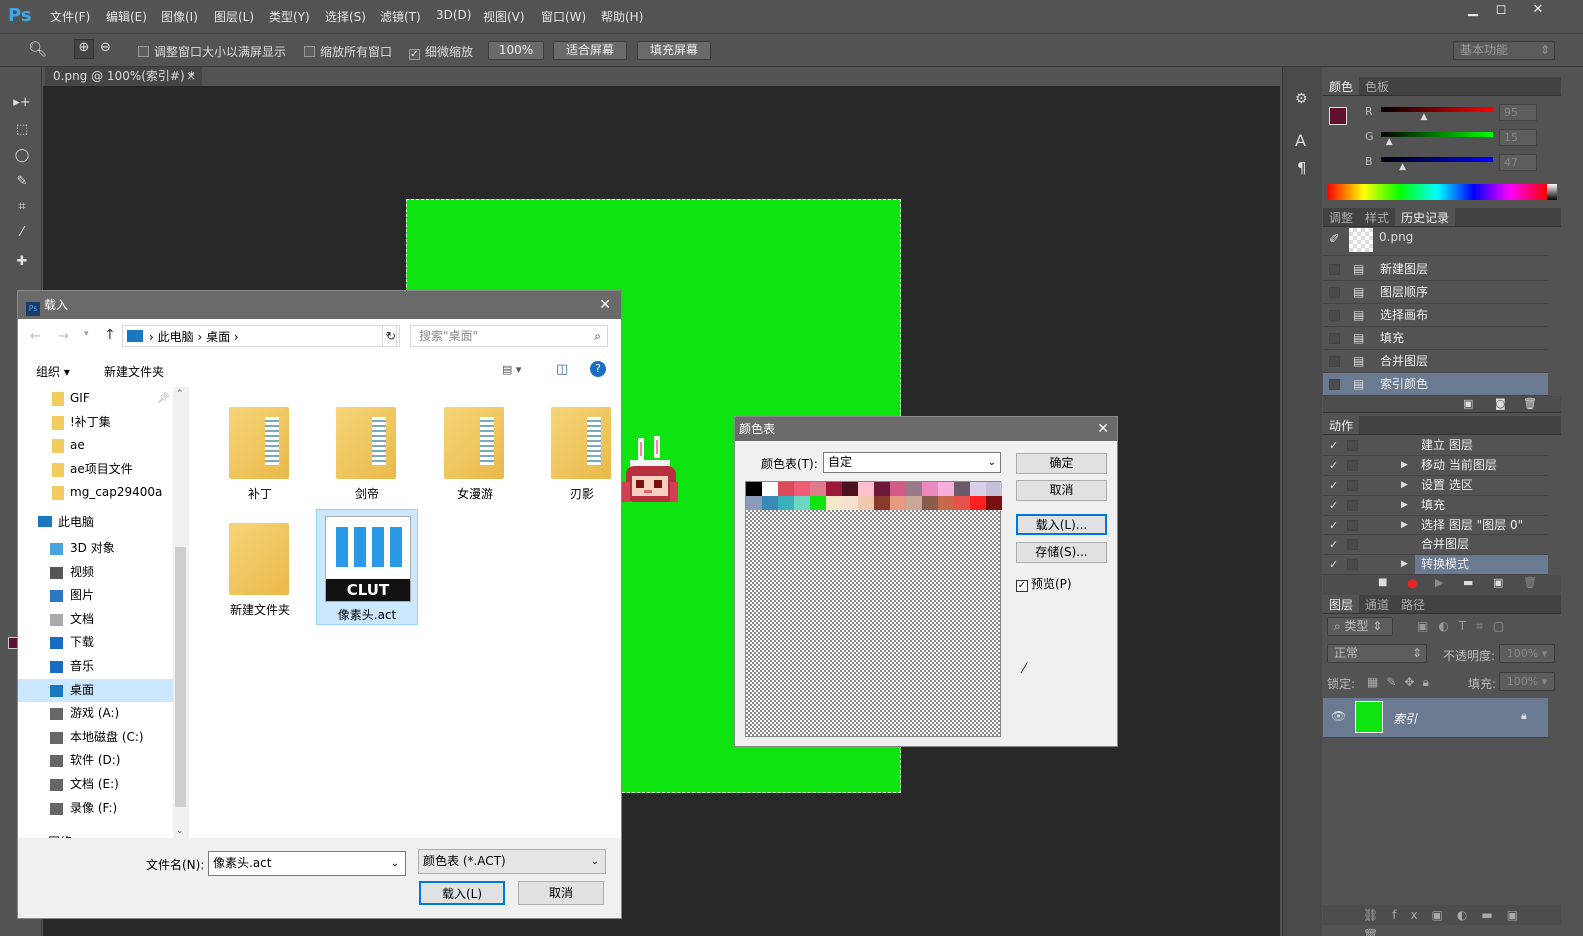 Image resolution: width=1583 pixels, height=936 pixels. Describe the element at coordinates (504, 16) in the screenshot. I see `menu-item: 视图(V)` at that location.